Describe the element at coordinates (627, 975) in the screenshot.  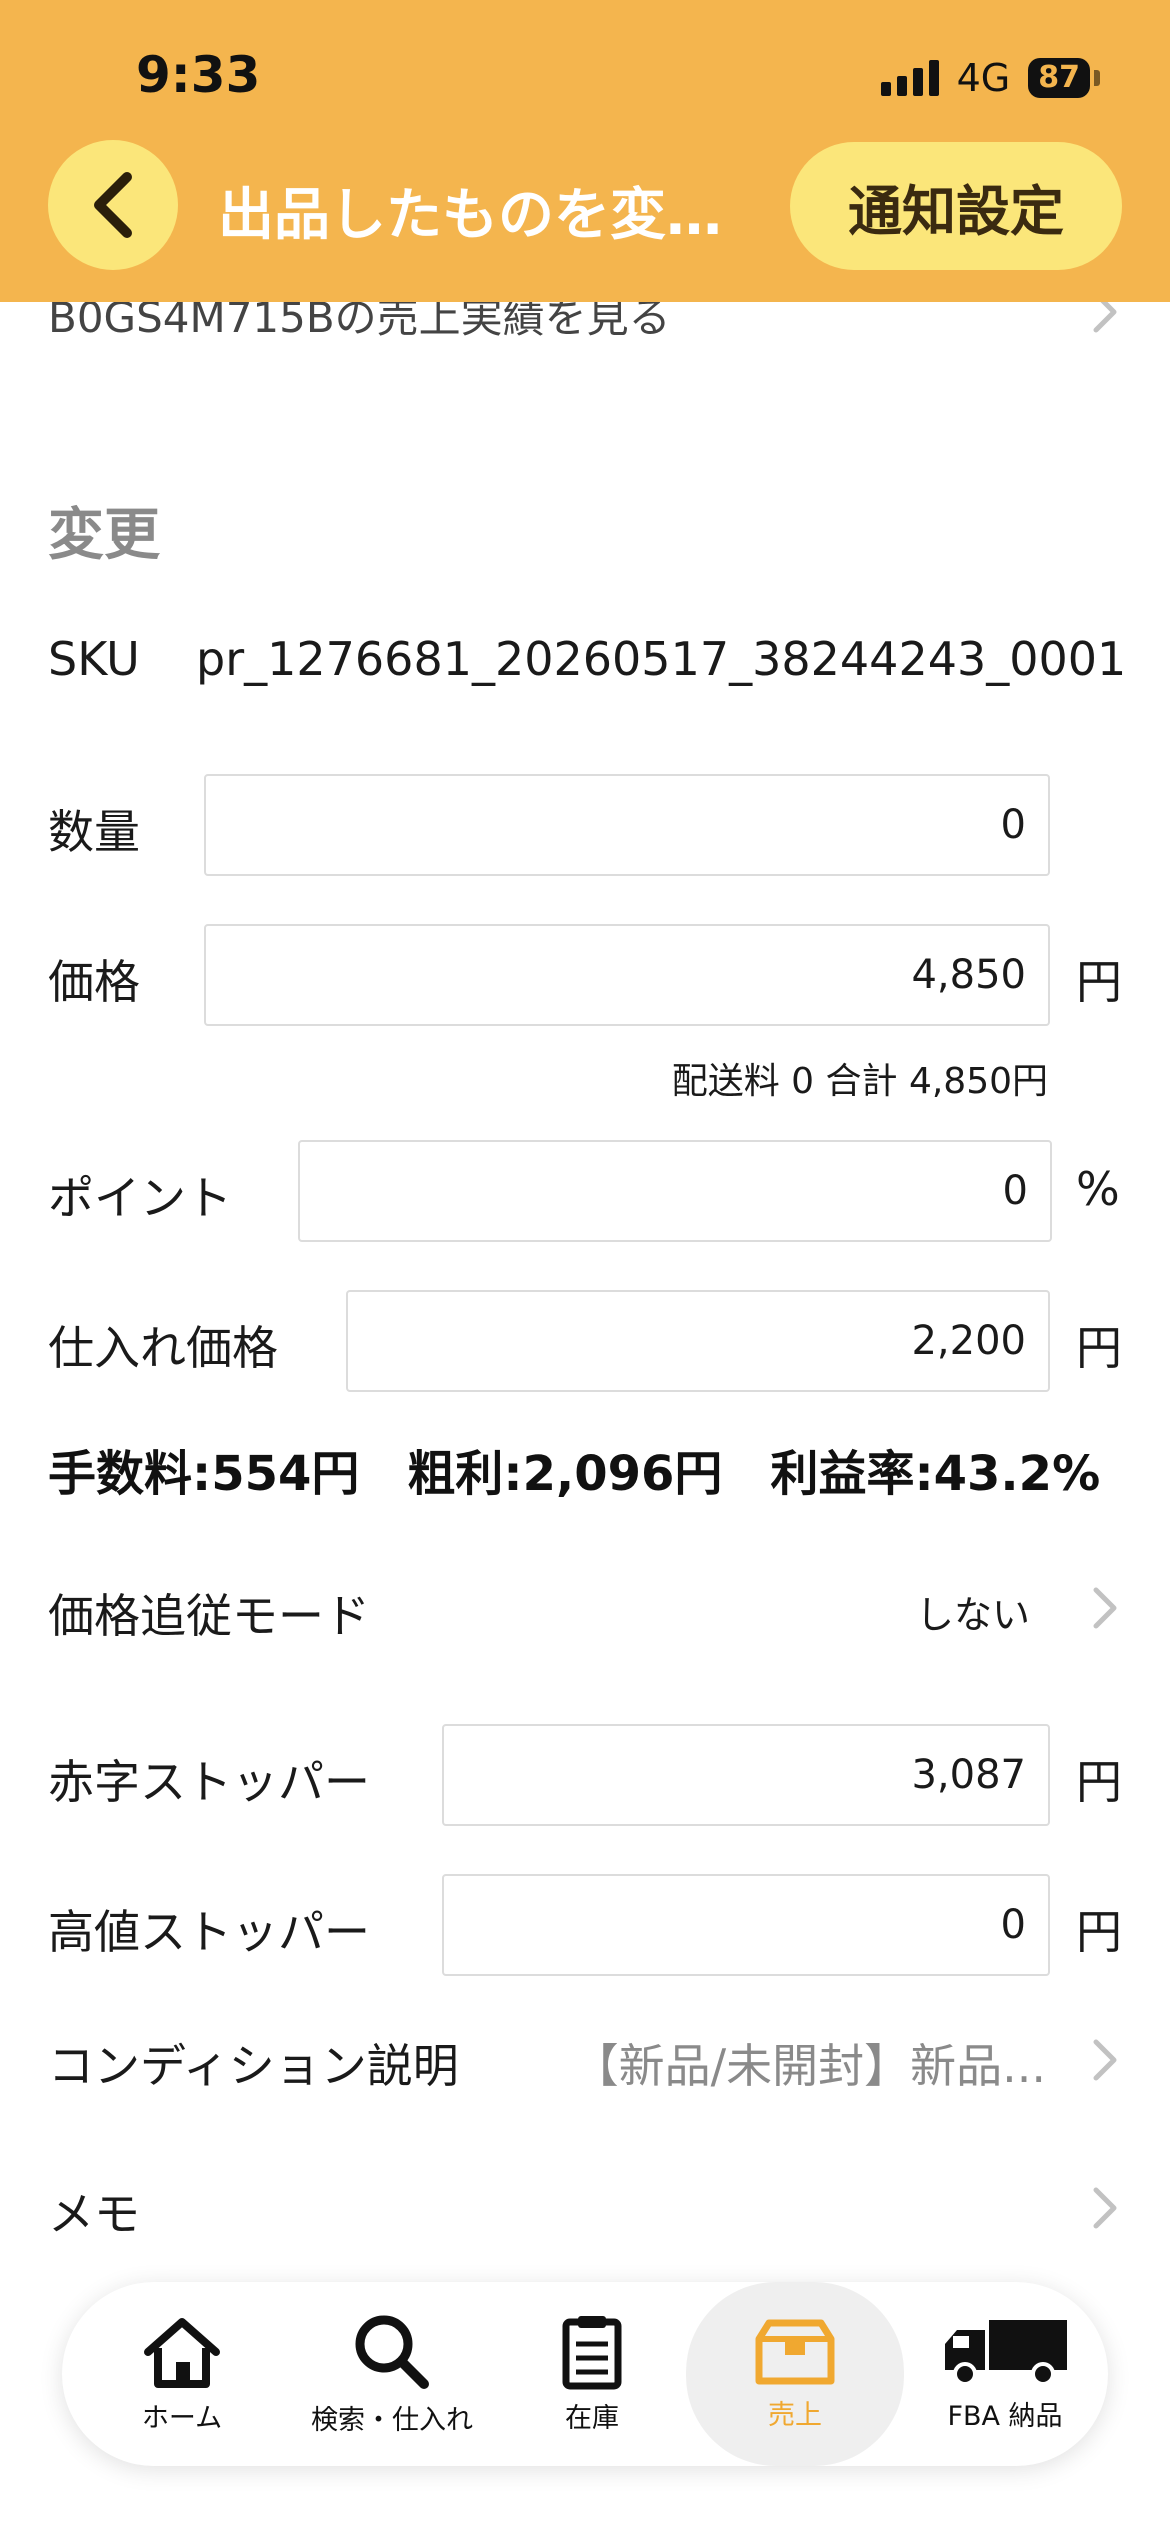
I see `price-input: 4,850` at that location.